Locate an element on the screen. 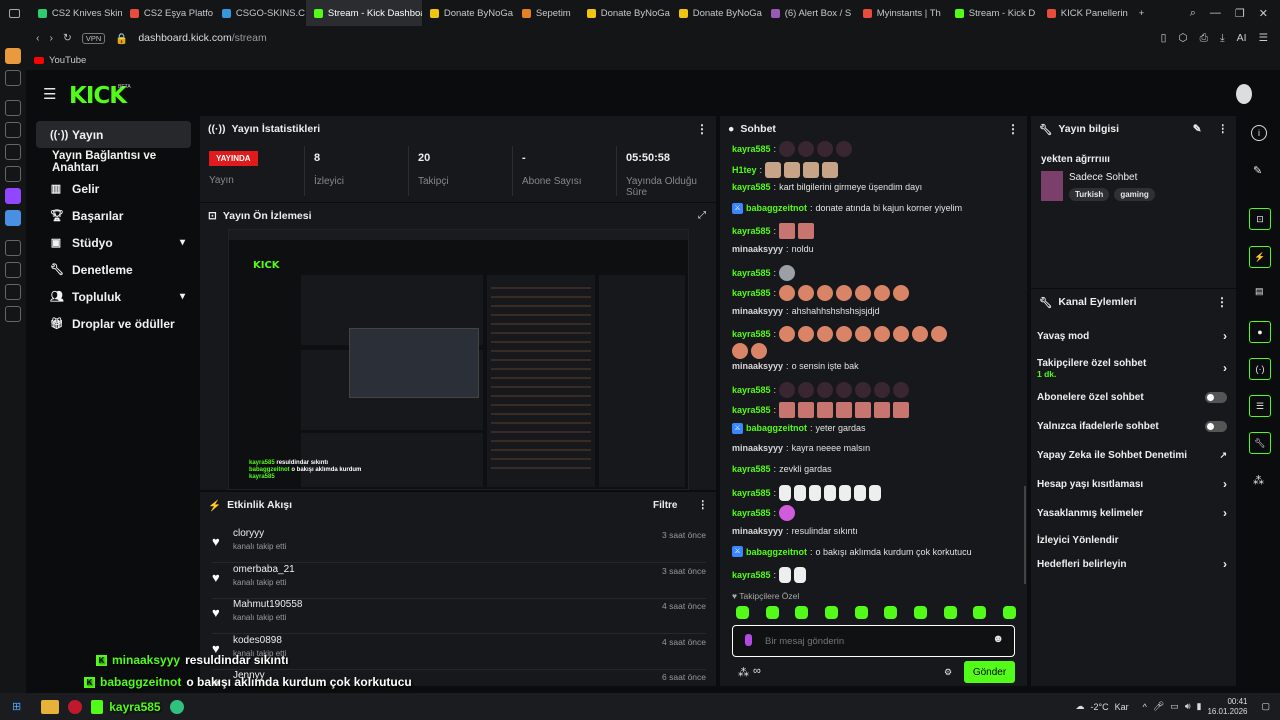 The width and height of the screenshot is (1280, 720). search-tabs-icon: ⌕ is located at coordinates (1193, 13).